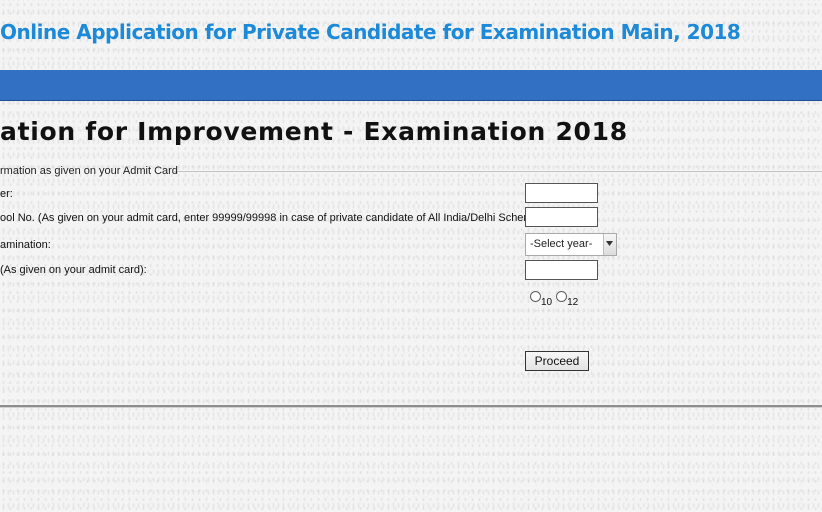  I want to click on content-divider, so click(411, 406).